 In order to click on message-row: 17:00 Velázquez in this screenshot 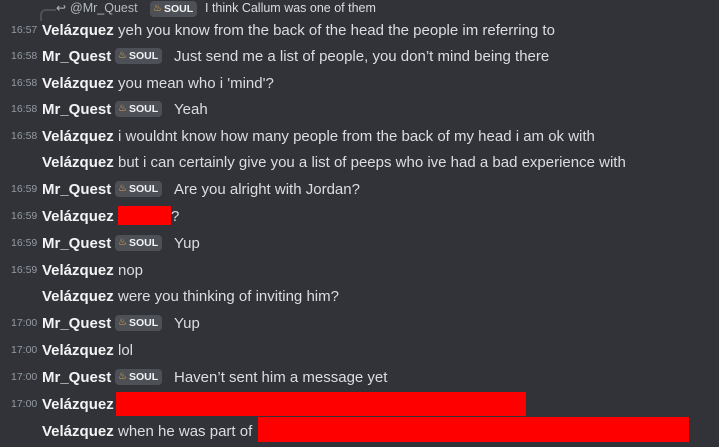, I will do `click(359, 404)`.